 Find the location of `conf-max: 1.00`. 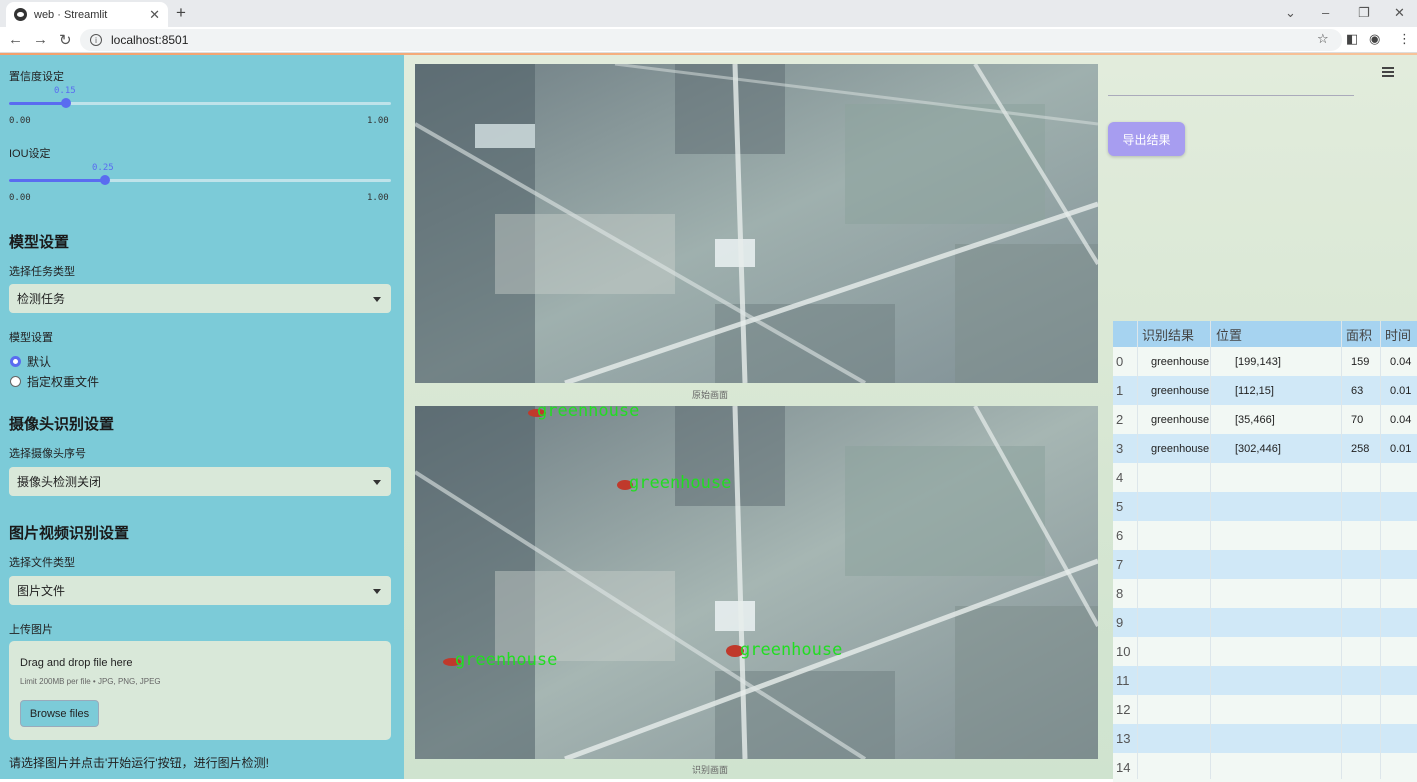

conf-max: 1.00 is located at coordinates (378, 121).